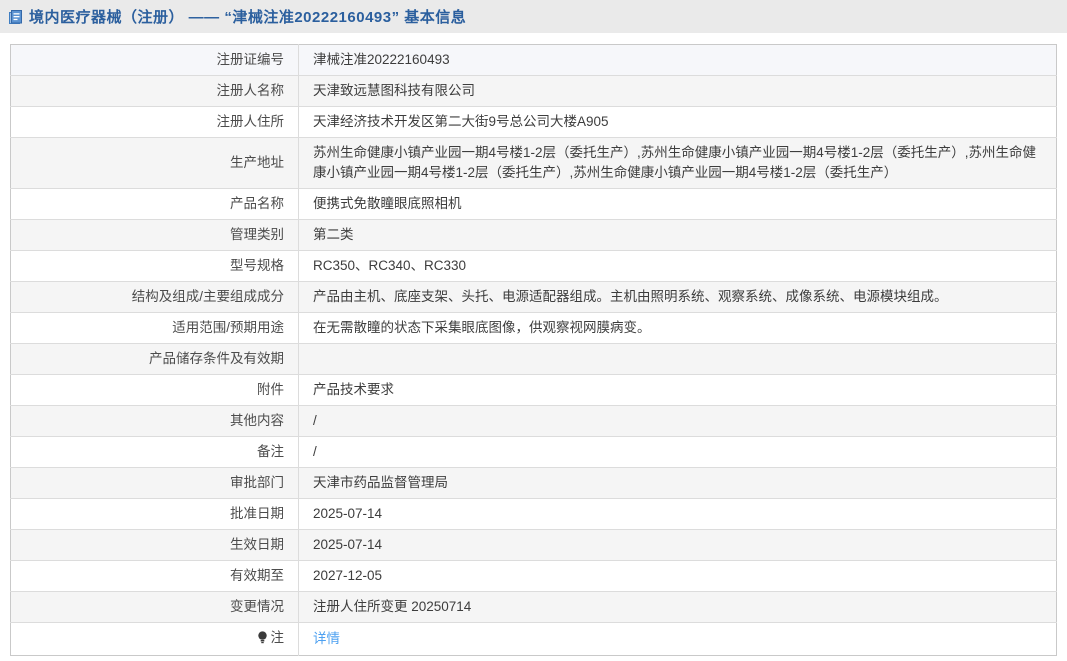 The height and width of the screenshot is (661, 1067). I want to click on table-row: 注册人住所 天津经济技术开发区第二大街9号总公司大楼A905, so click(533, 122).